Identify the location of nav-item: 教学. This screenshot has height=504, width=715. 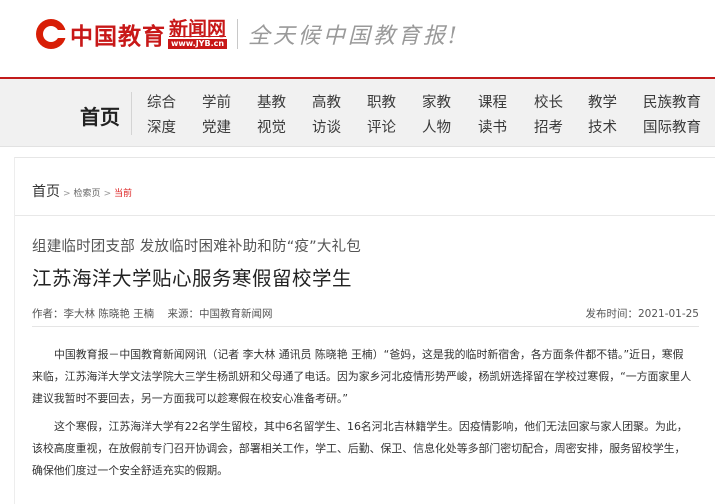
(602, 101).